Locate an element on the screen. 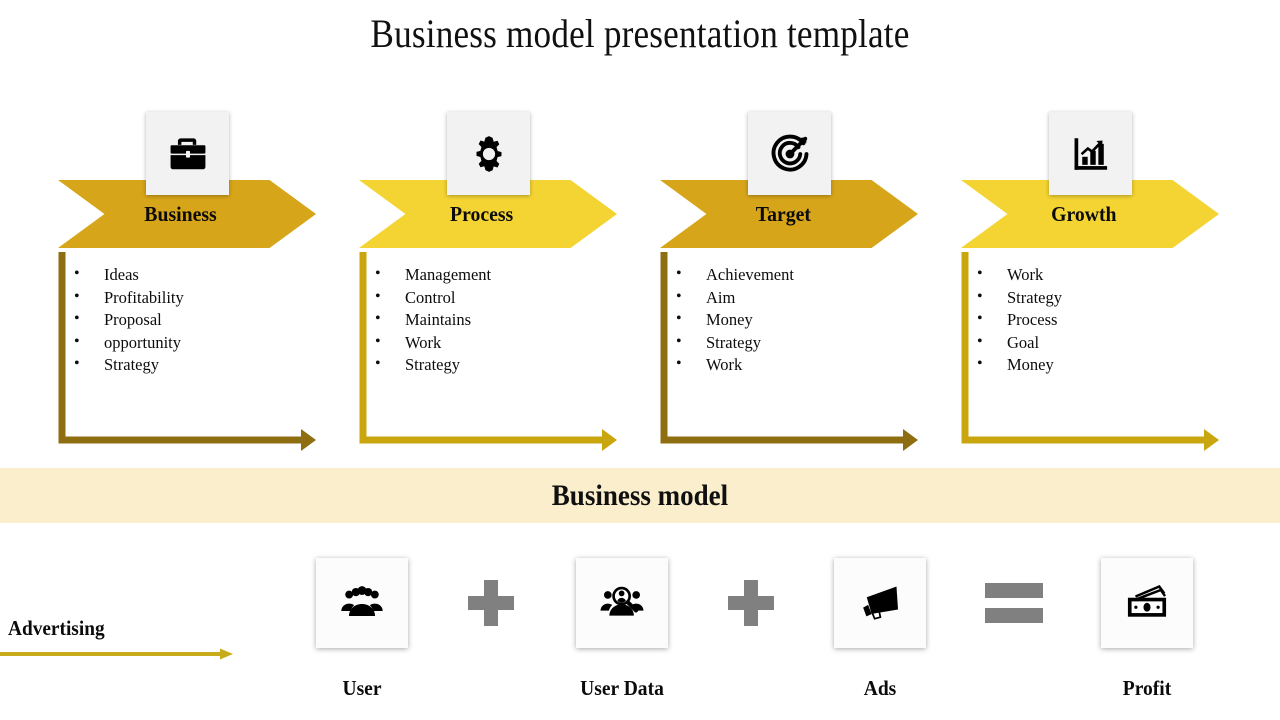 The width and height of the screenshot is (1280, 720). equals-icon is located at coordinates (1014, 603).